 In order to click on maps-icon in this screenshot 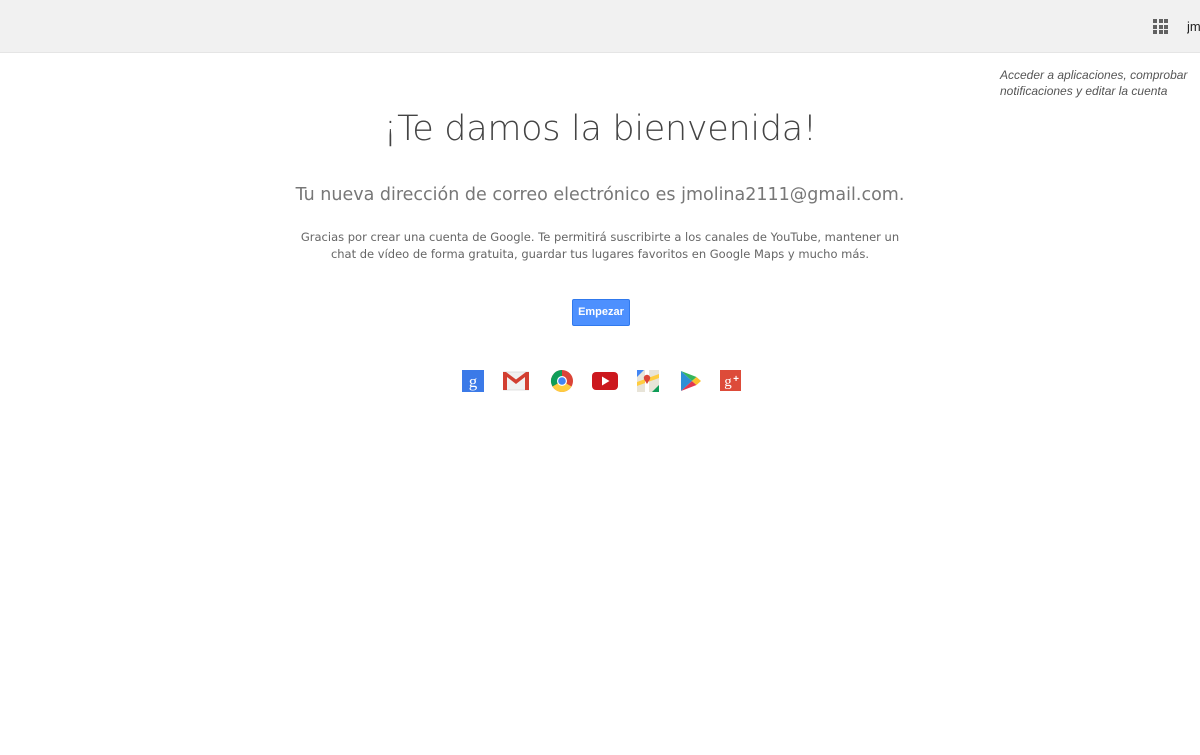, I will do `click(649, 381)`.